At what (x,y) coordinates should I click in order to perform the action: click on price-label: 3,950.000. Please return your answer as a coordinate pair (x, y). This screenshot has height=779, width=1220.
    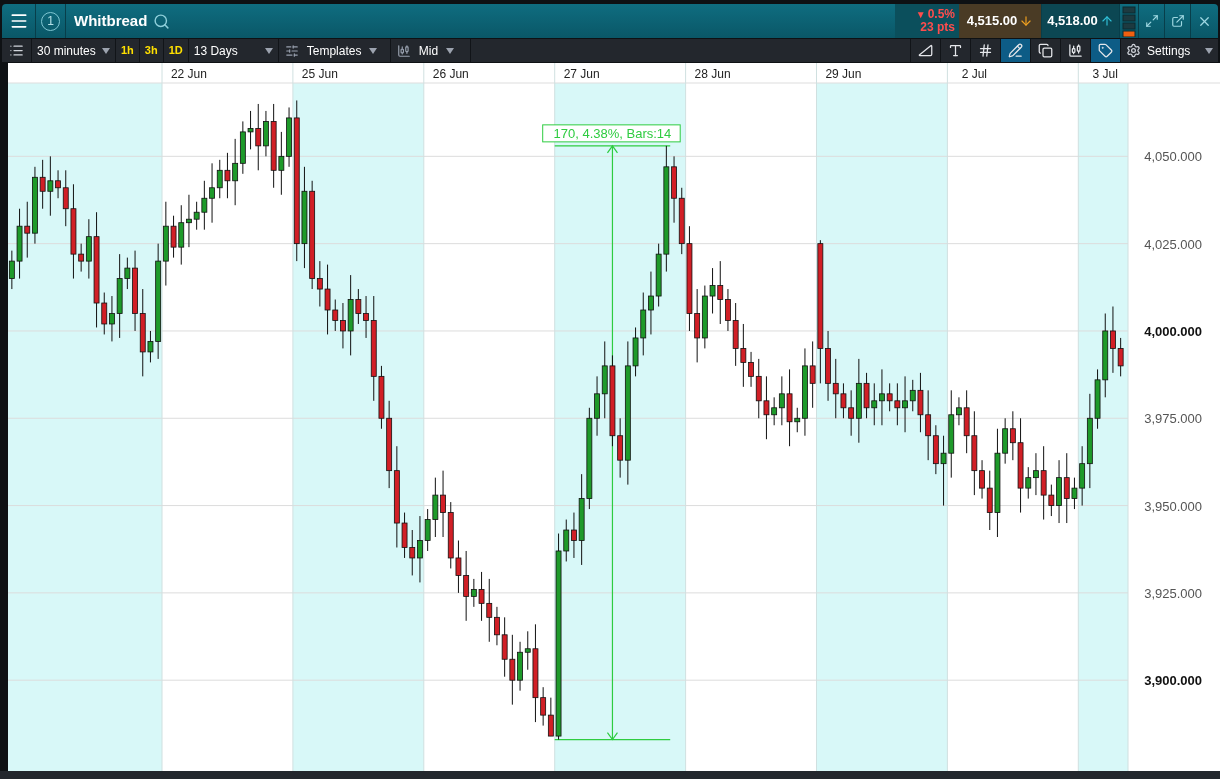
    Looking at the image, I should click on (1173, 506).